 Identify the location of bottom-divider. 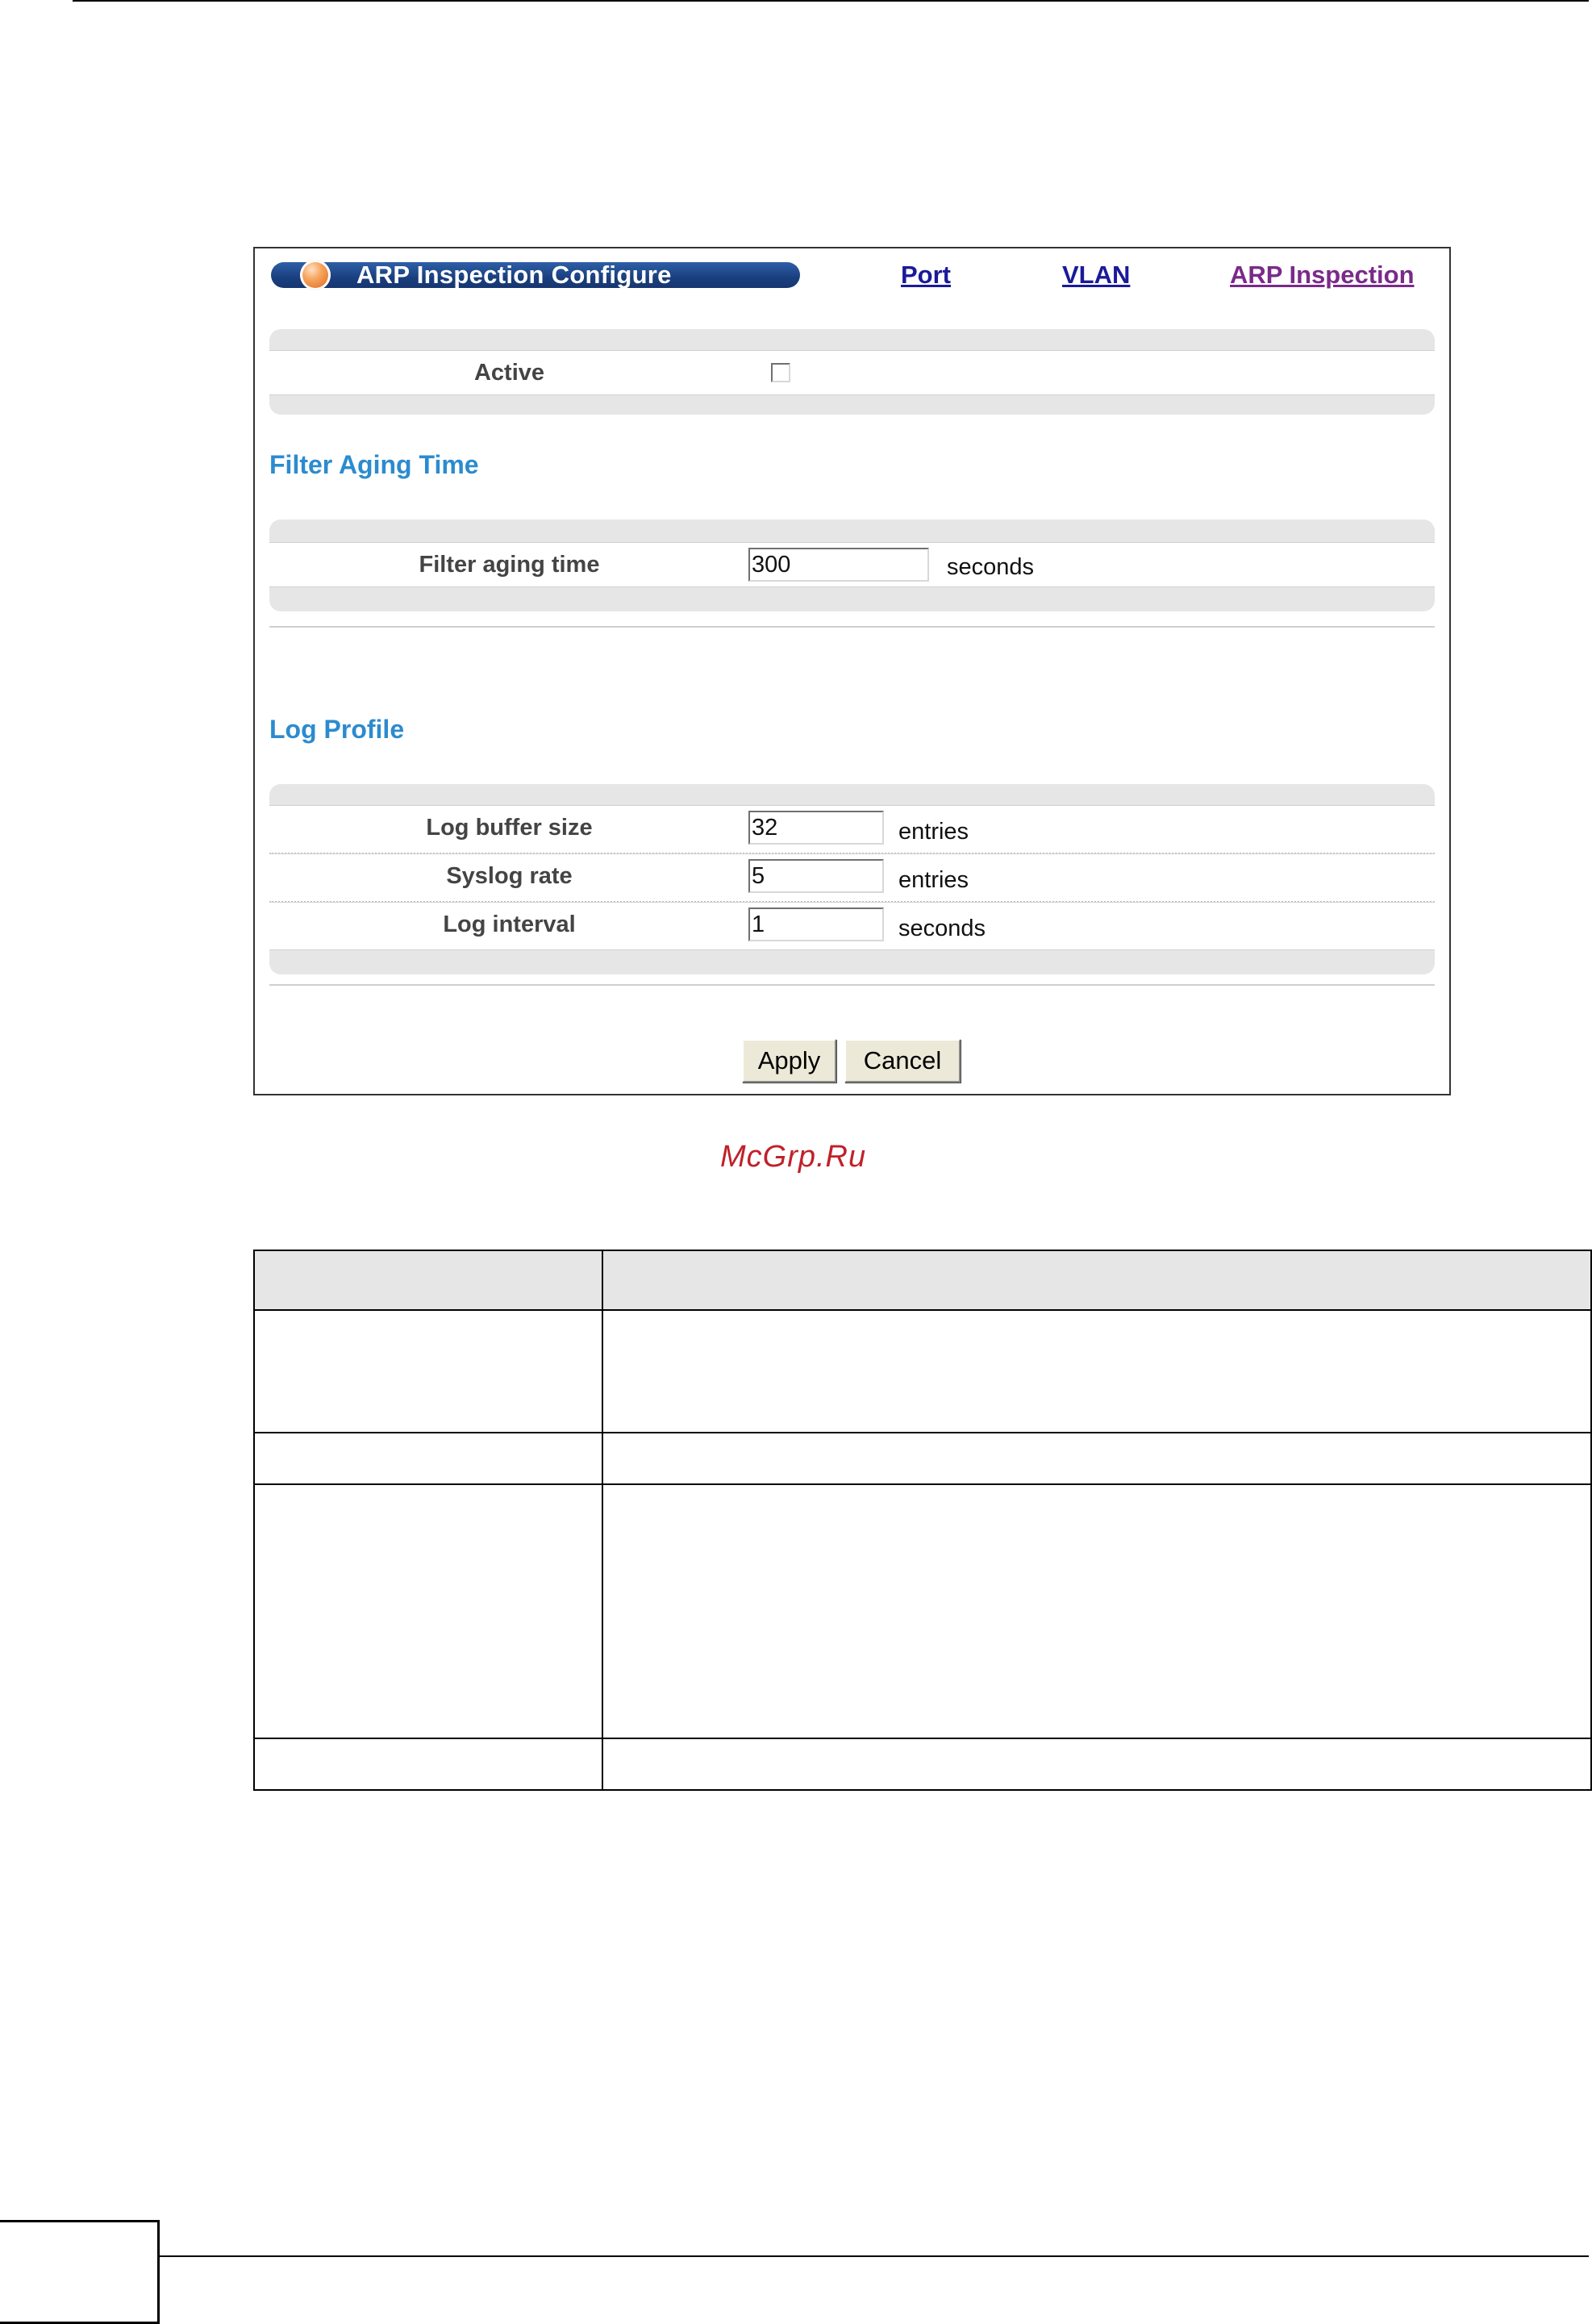
(852, 985).